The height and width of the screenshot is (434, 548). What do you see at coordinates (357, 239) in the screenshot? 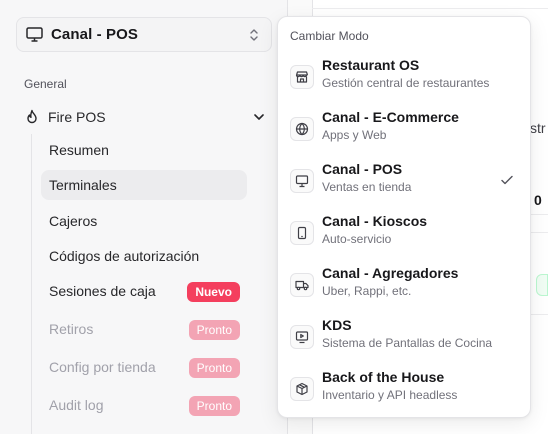
I see `menu-item-subtitle: Auto-servicio` at bounding box center [357, 239].